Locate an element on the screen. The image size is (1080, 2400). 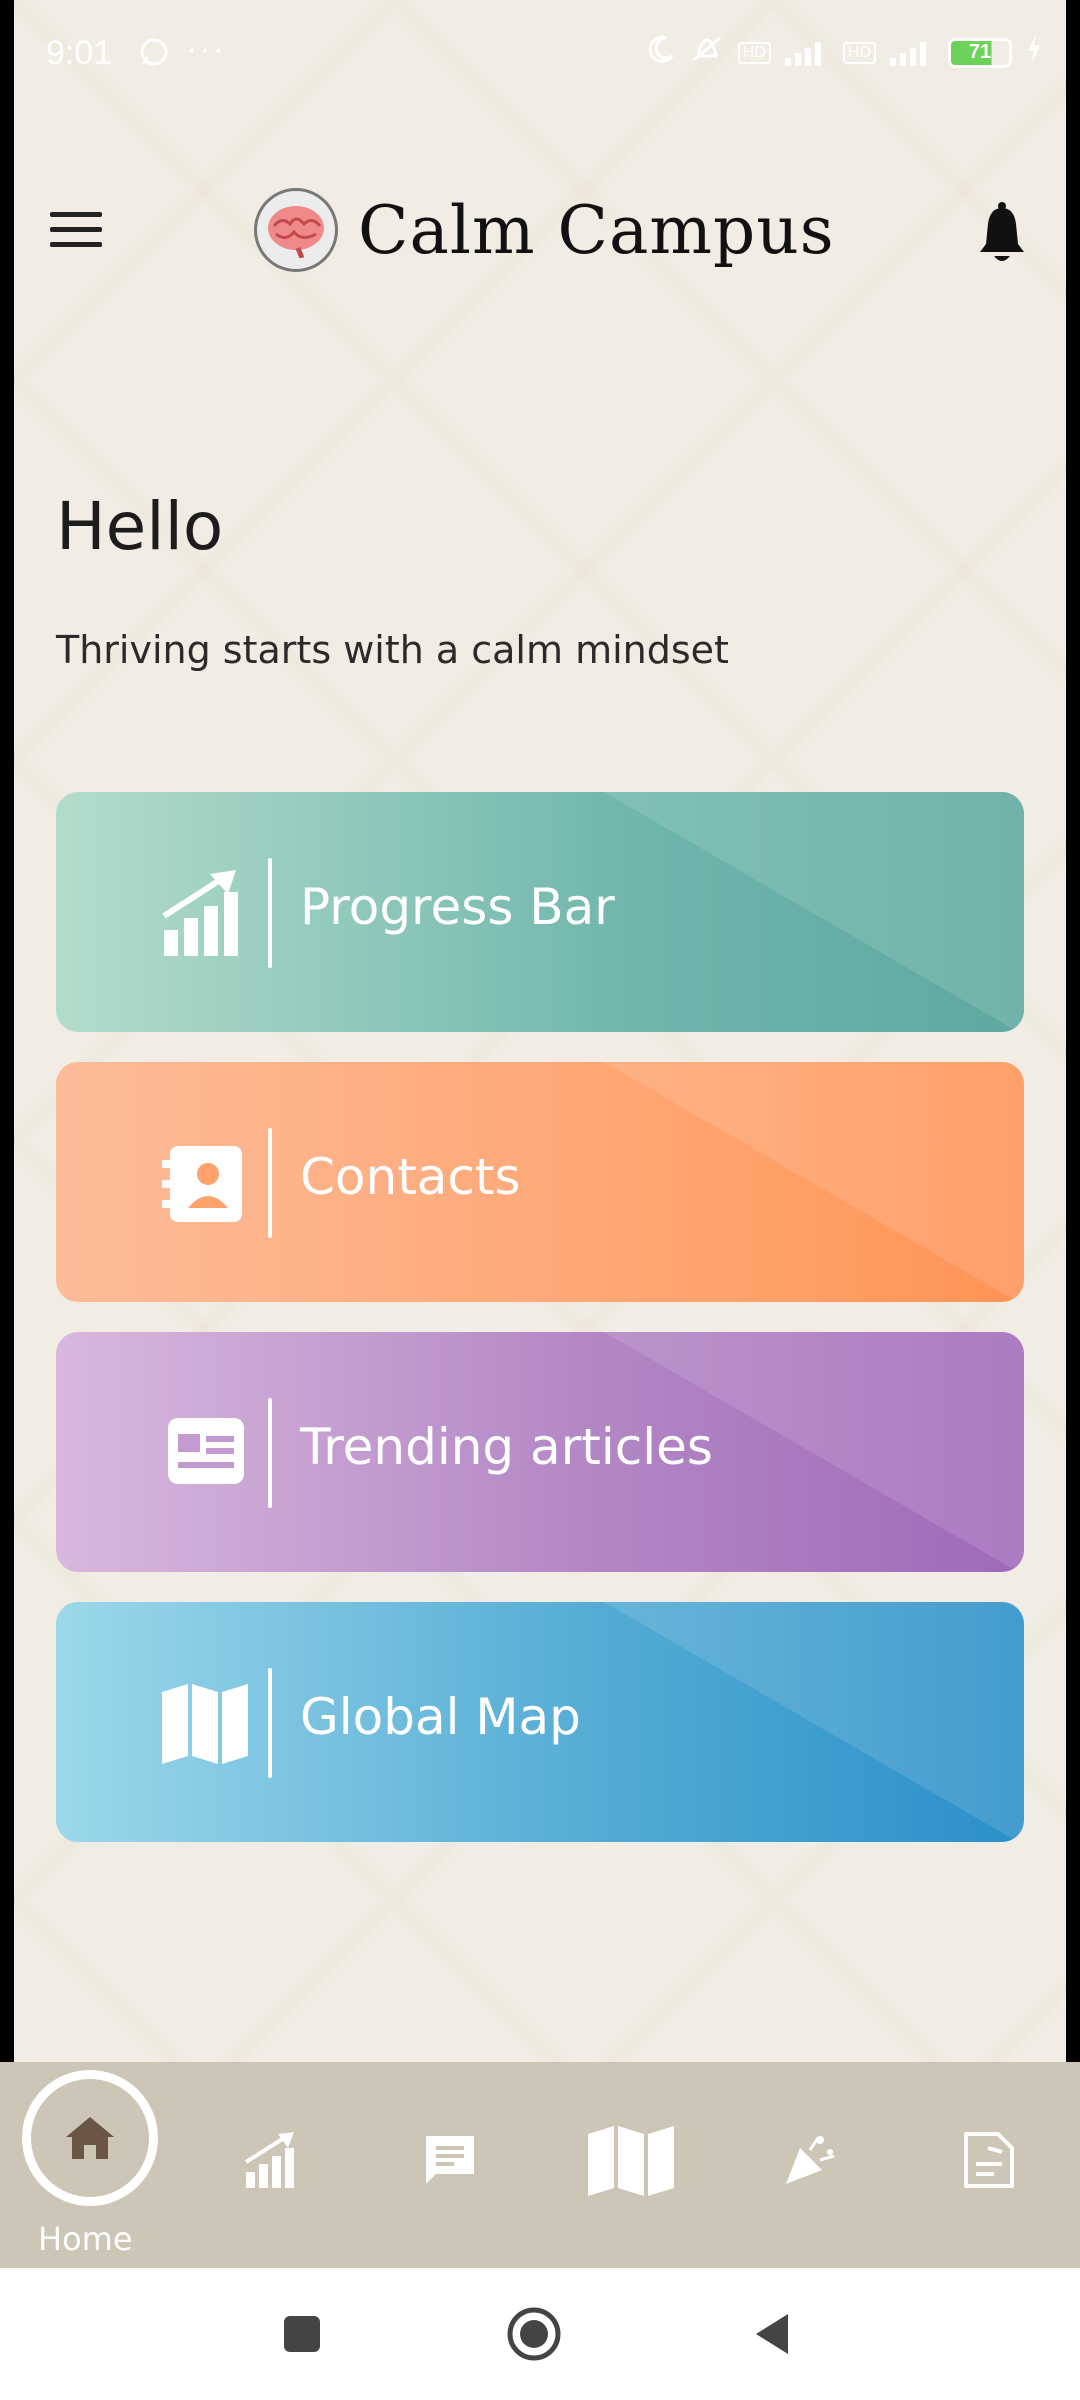
nav-document is located at coordinates (988, 2160).